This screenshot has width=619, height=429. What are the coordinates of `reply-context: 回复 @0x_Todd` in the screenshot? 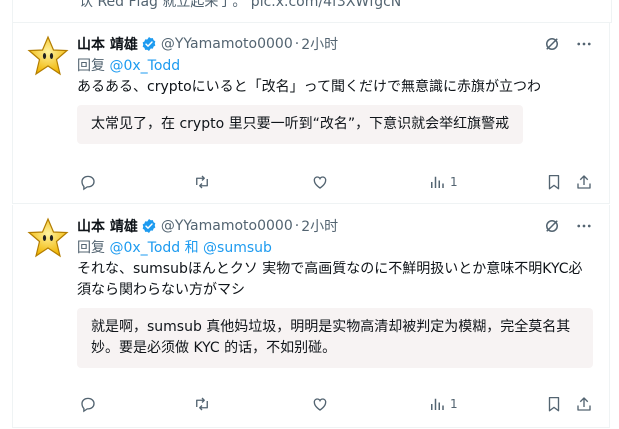 It's located at (335, 66).